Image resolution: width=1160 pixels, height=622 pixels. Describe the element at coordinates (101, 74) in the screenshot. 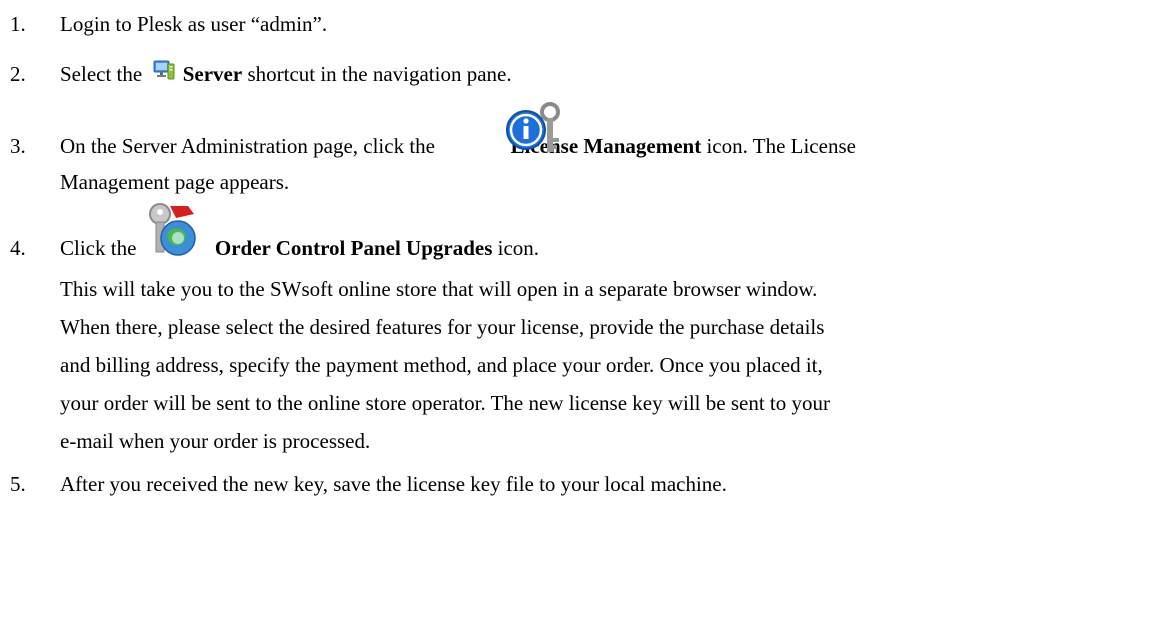

I see `step-text-before: Select the` at that location.